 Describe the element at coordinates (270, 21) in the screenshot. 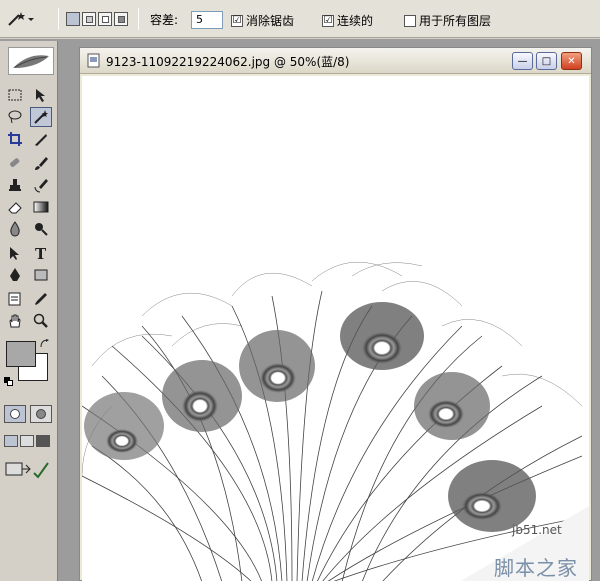

I see `anti-alias-label: 消除锯齿` at that location.